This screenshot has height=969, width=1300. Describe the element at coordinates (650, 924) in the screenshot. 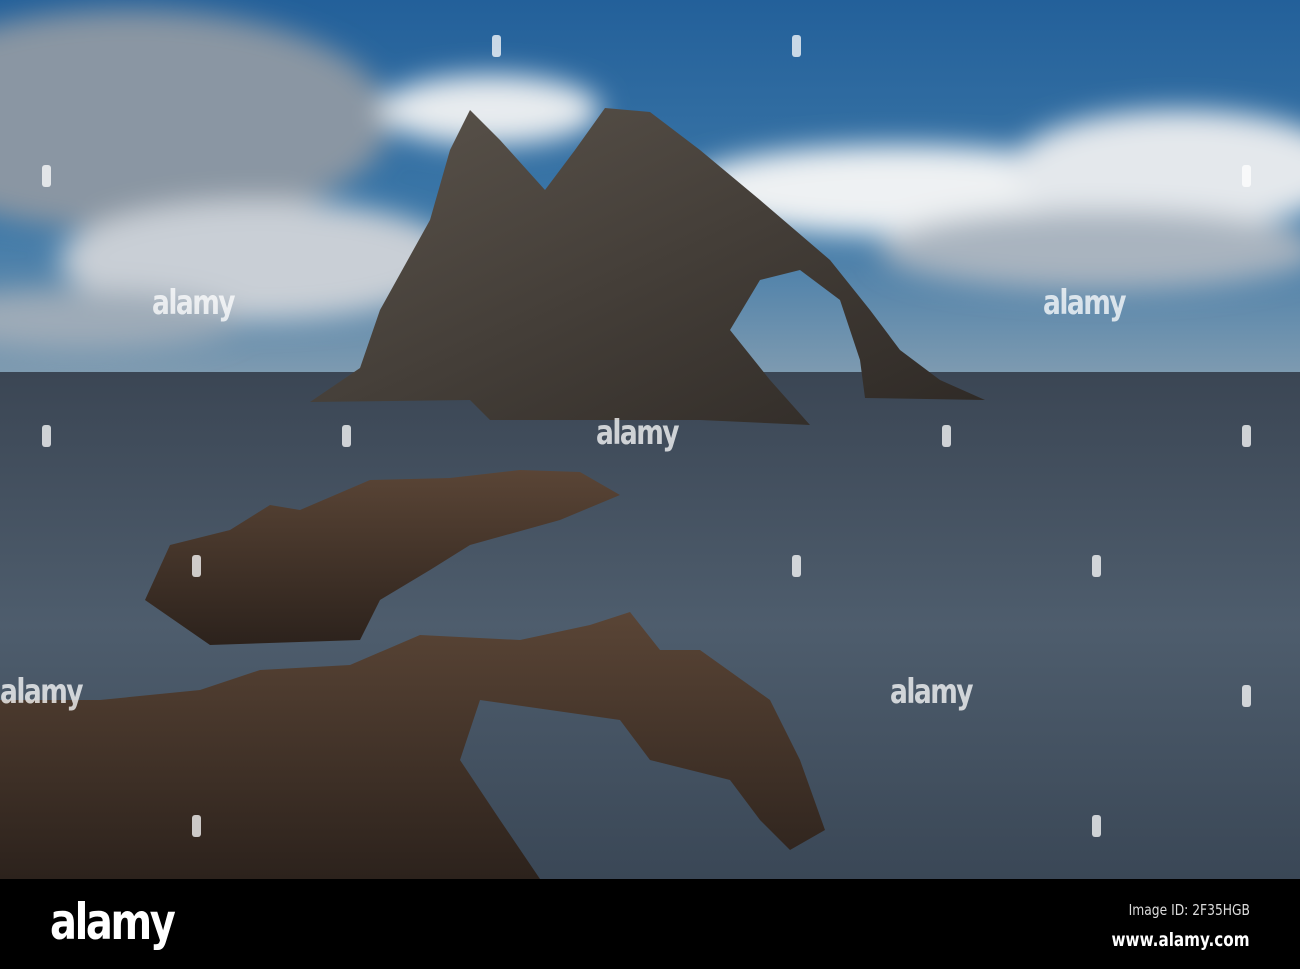

I see `footer-bar: alamy Image ID: 2F35HGB www.alamy.com` at that location.